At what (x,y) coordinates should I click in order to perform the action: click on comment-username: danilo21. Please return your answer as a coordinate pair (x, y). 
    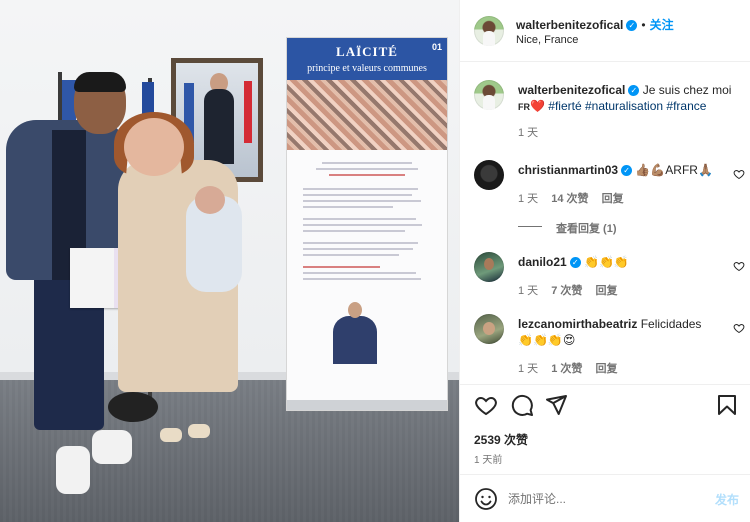
    Looking at the image, I should click on (542, 262).